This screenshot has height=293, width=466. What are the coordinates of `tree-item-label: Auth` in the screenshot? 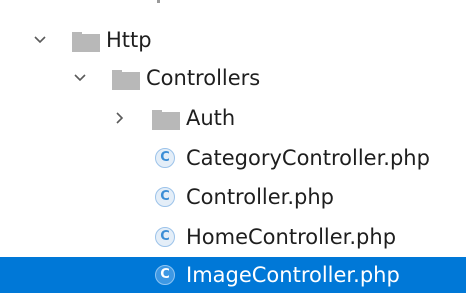 It's located at (211, 118).